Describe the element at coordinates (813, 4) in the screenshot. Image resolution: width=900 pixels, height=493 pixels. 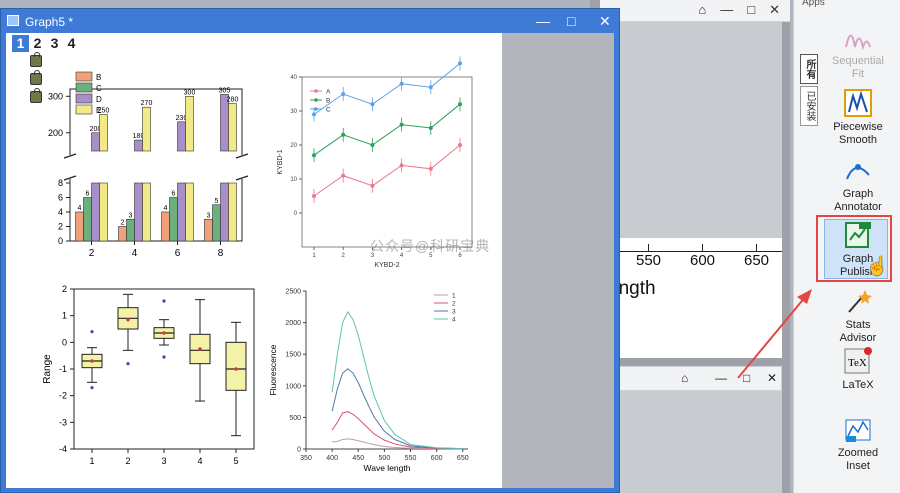
I see `apps-header: Apps` at that location.